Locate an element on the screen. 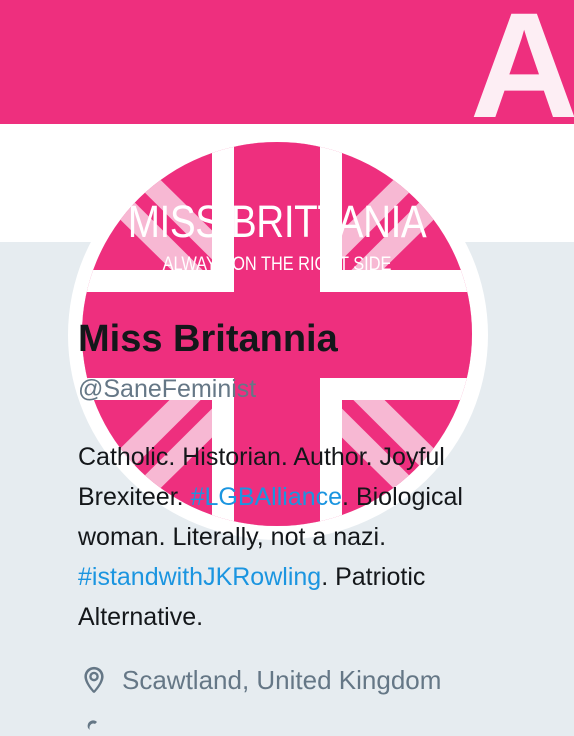 The width and height of the screenshot is (574, 736). avatar-text-block: MISS BRITTANIA ALWAYS ON THE RIGHT SIDE is located at coordinates (277, 236).